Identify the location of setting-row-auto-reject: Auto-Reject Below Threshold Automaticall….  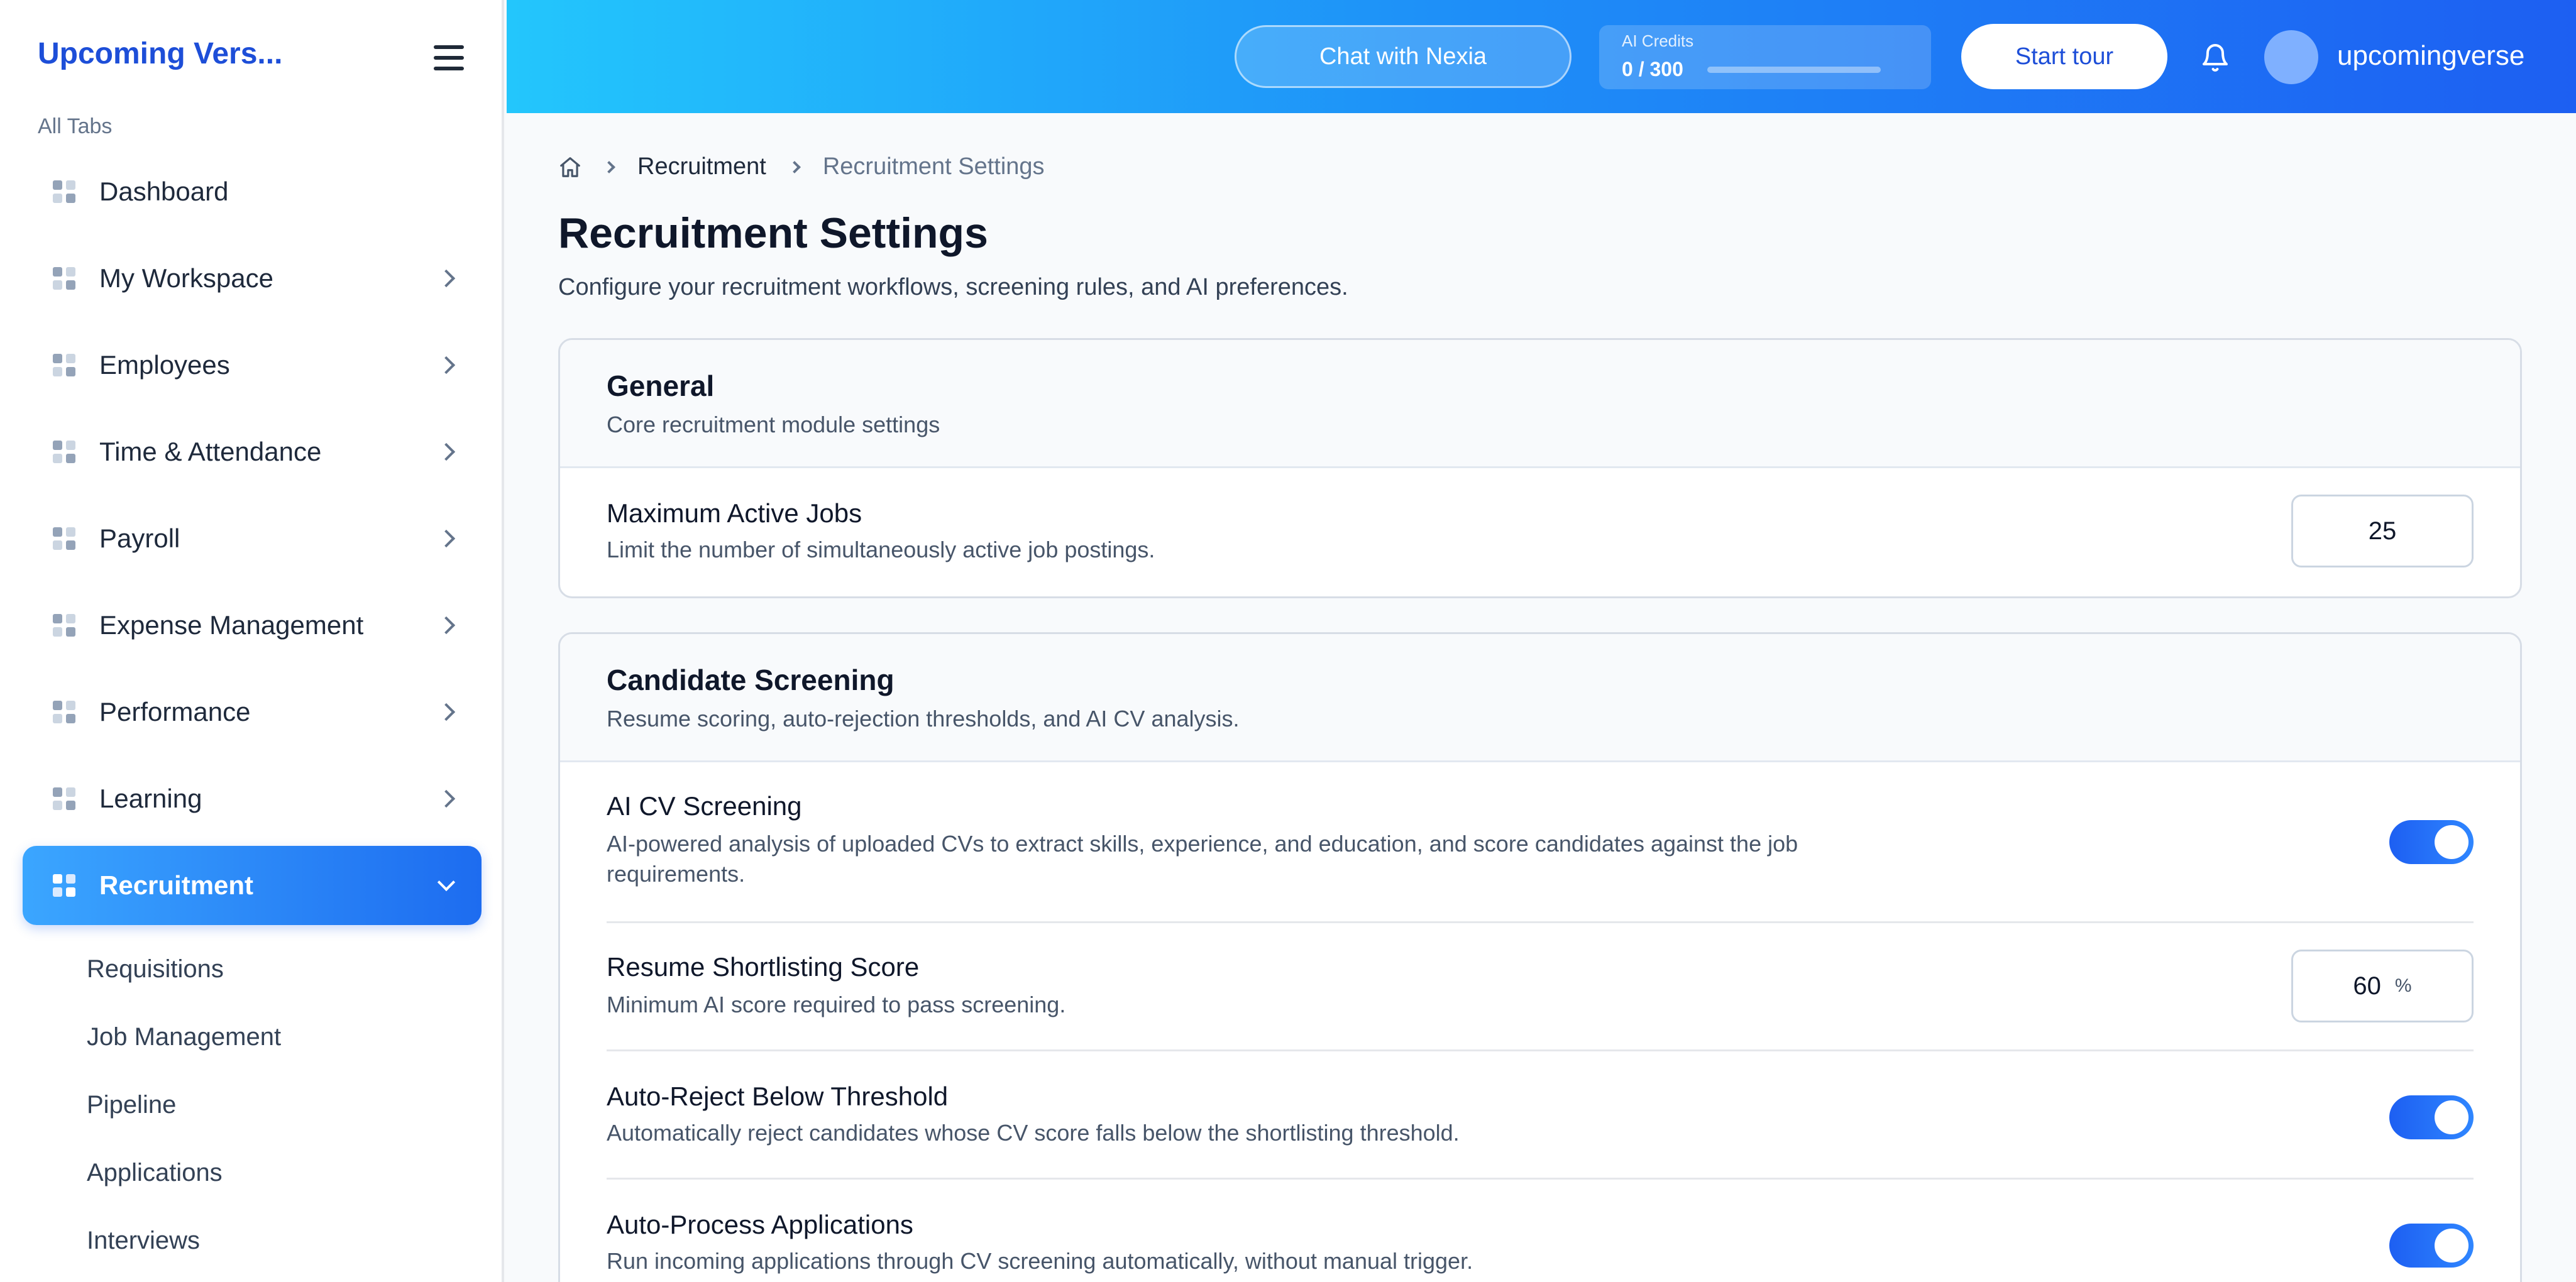
(1540, 1115).